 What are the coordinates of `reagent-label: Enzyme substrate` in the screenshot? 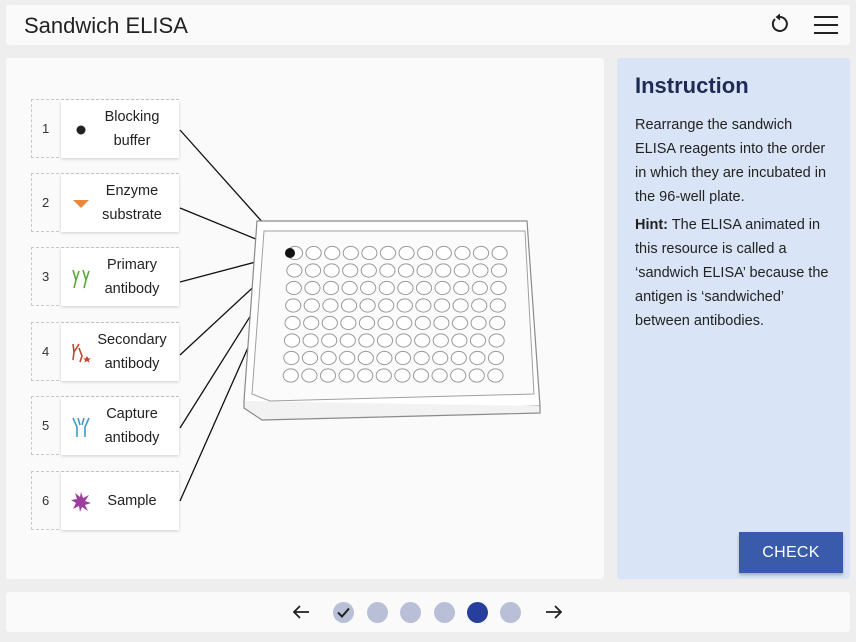 It's located at (132, 203).